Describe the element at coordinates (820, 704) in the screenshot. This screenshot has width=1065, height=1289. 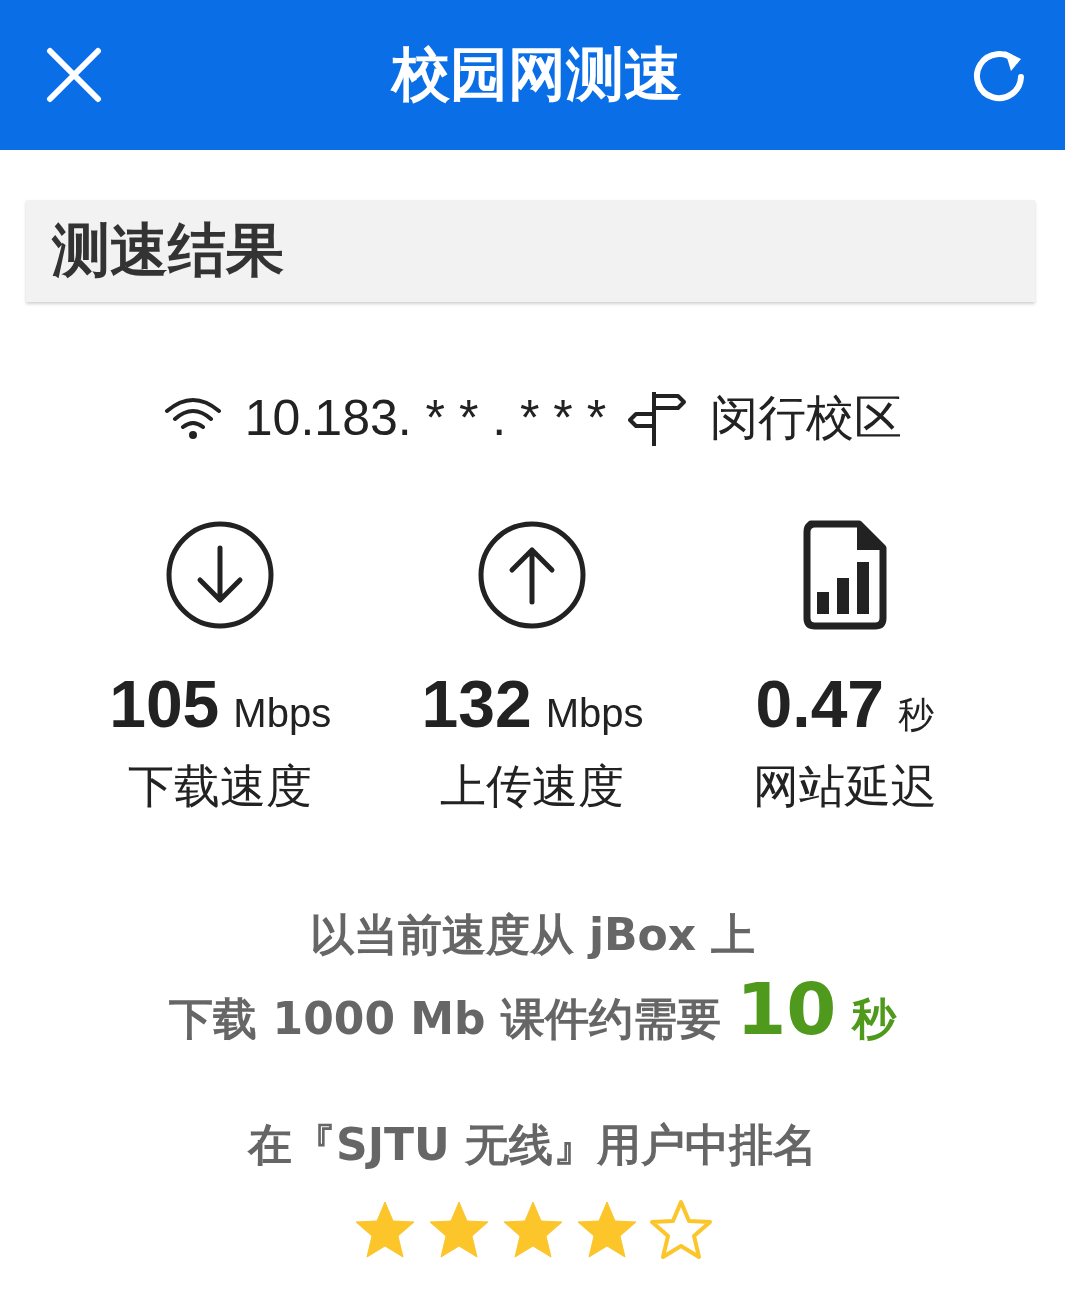
I see `metric-value: 0.47` at that location.